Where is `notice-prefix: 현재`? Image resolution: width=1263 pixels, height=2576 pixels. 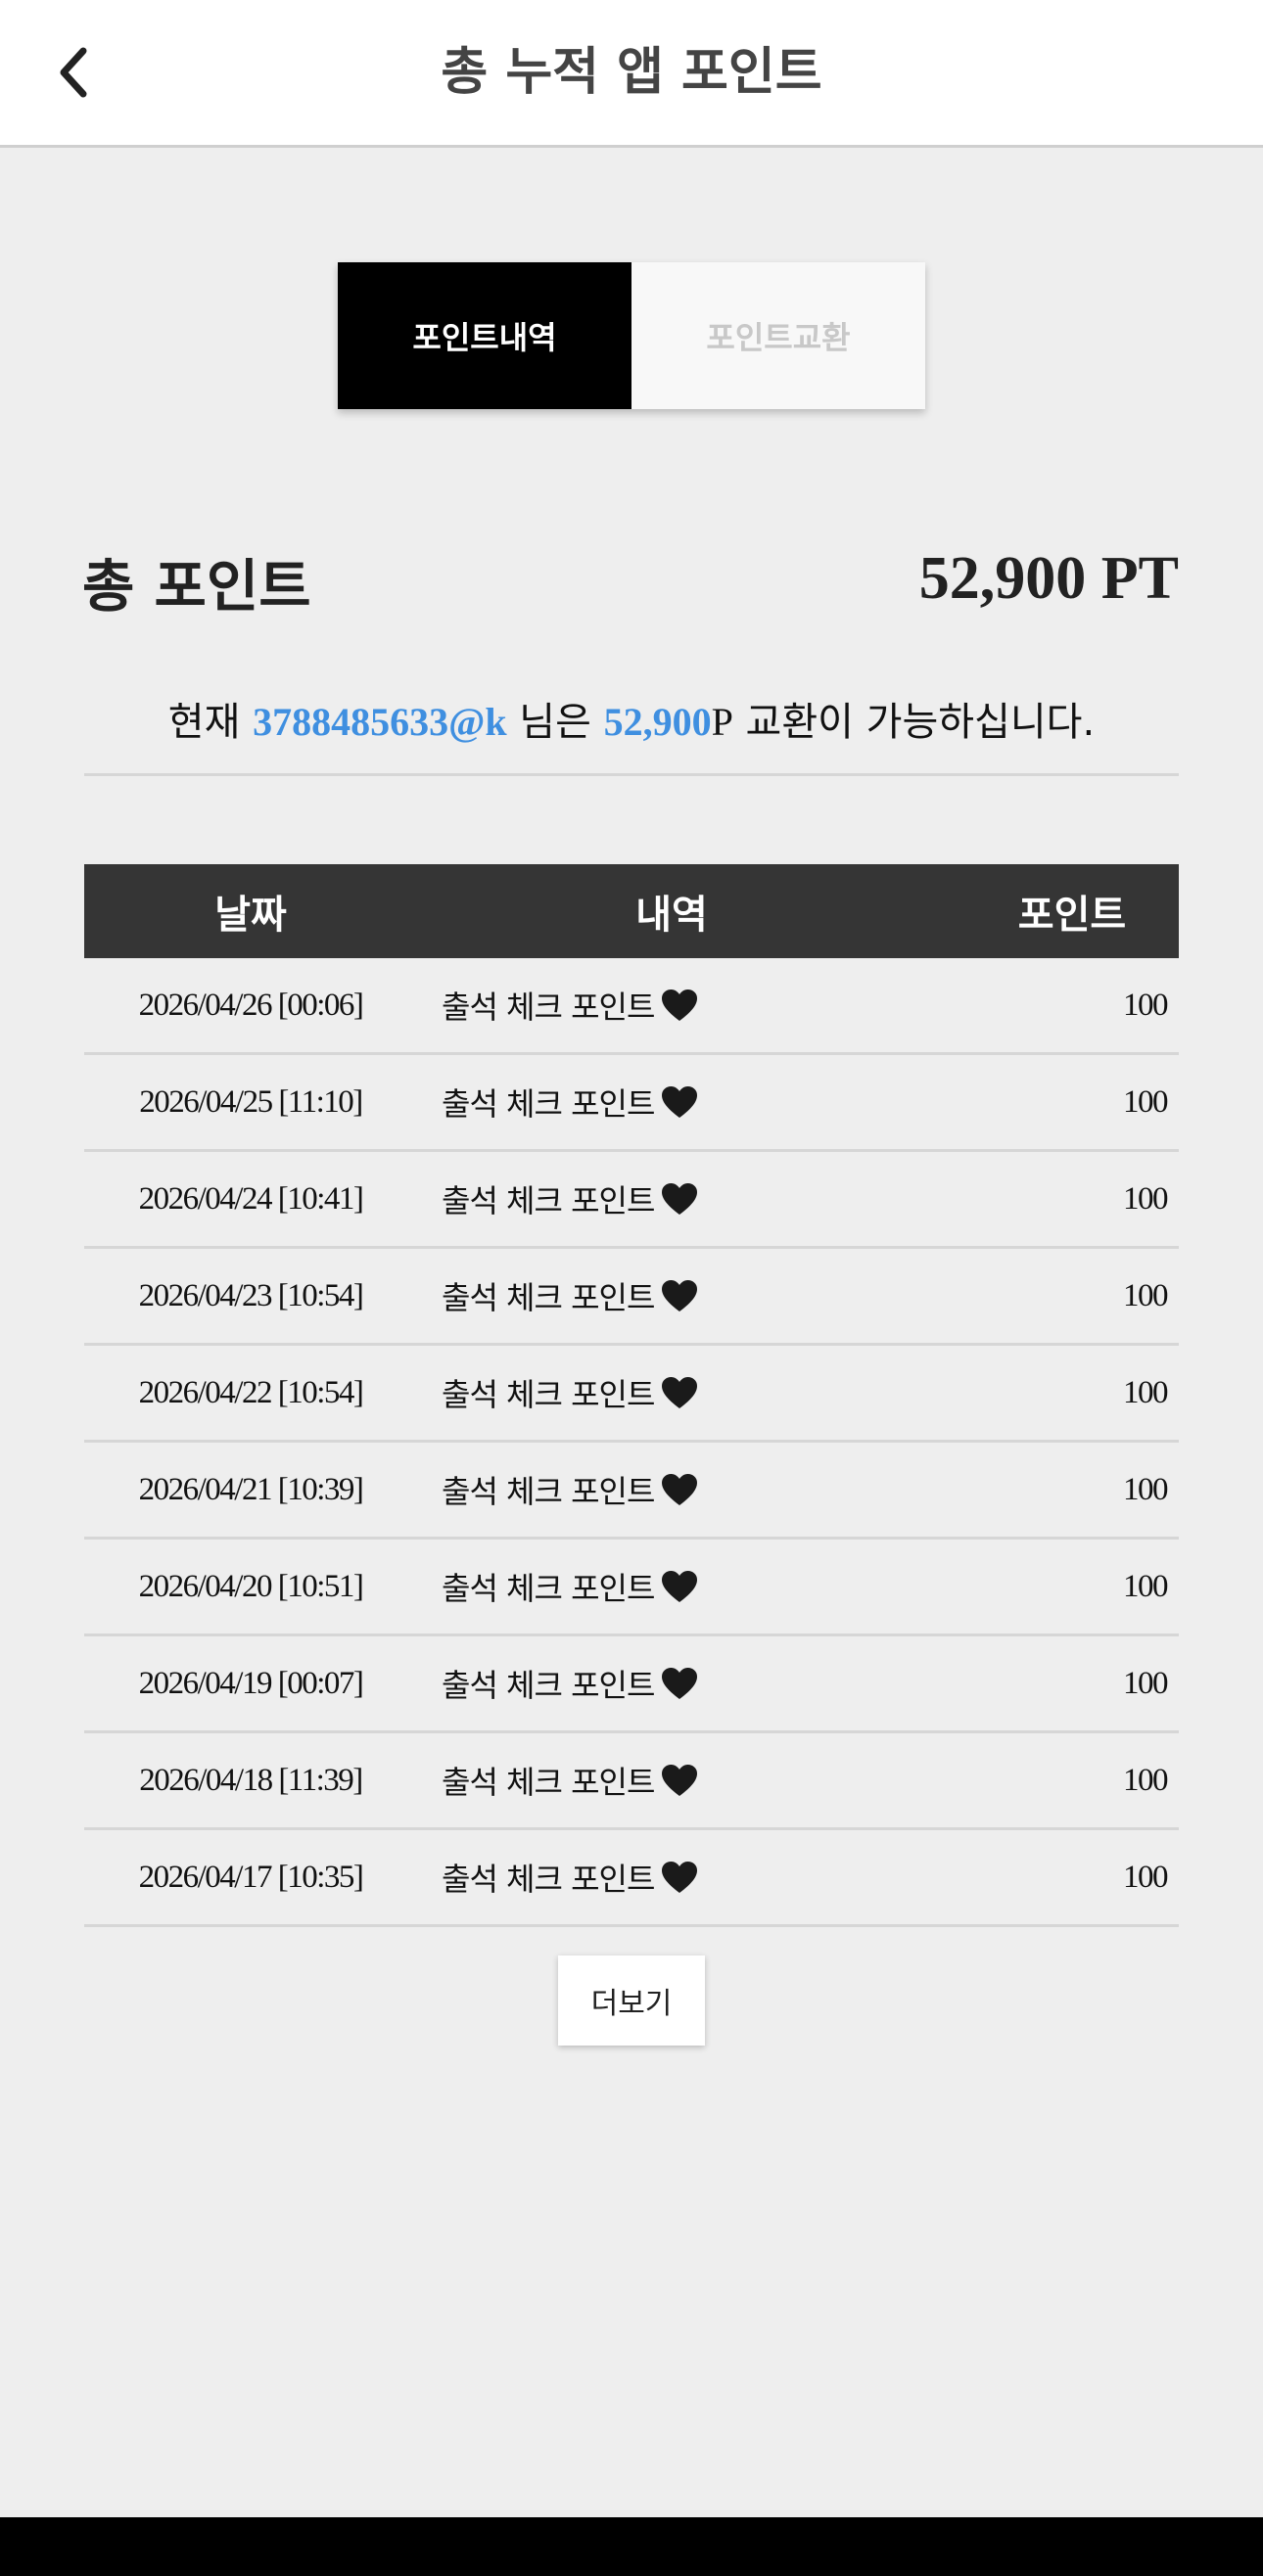
notice-prefix: 현재 is located at coordinates (211, 722).